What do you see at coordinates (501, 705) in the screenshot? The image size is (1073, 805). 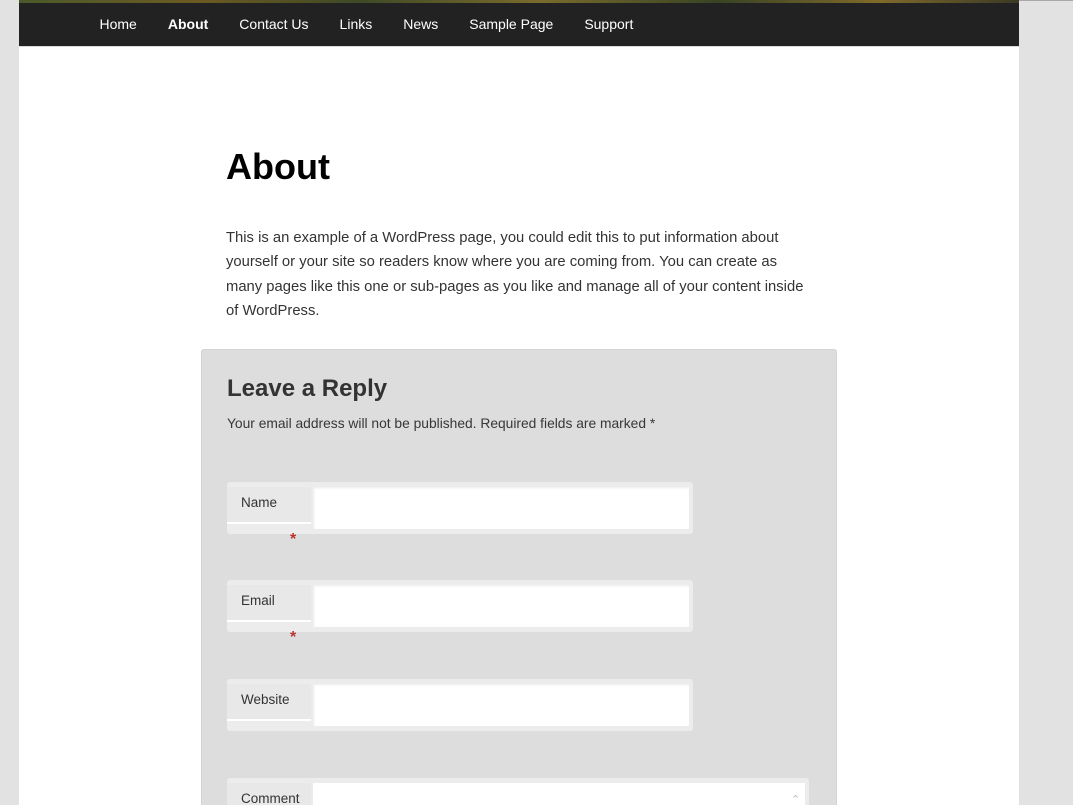 I see `website-input` at bounding box center [501, 705].